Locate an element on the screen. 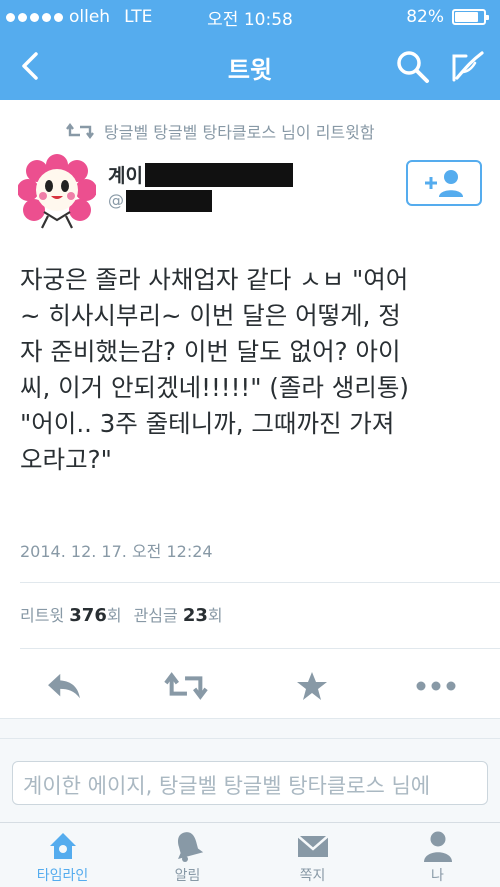  retweet-unit: 회 is located at coordinates (114, 615).